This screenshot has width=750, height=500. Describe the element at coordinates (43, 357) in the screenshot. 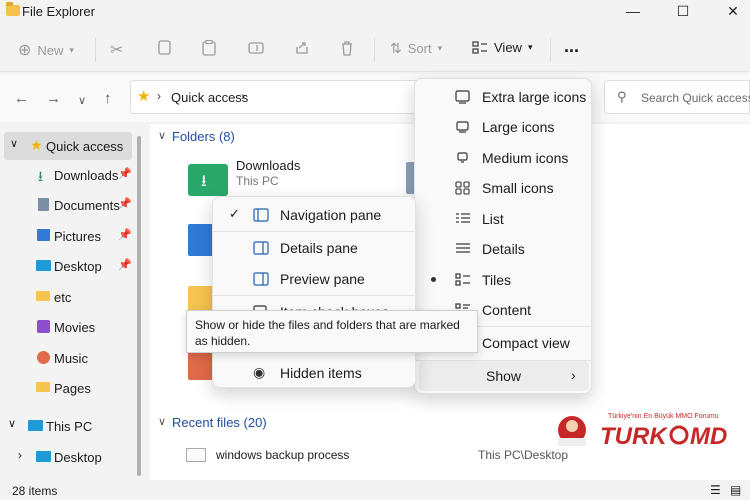

I see `music-icon` at that location.